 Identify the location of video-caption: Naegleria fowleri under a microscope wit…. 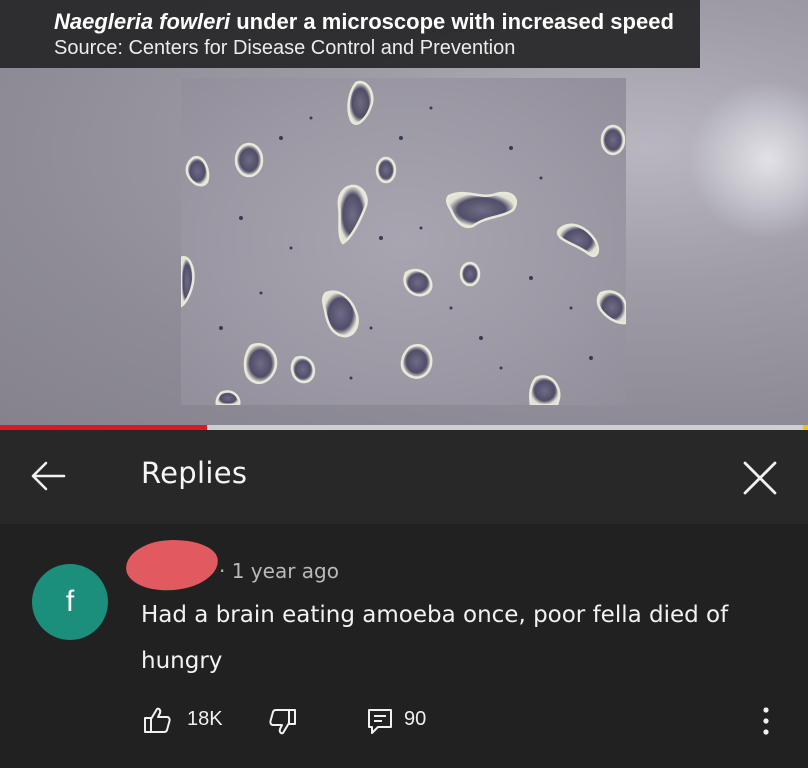
(350, 34).